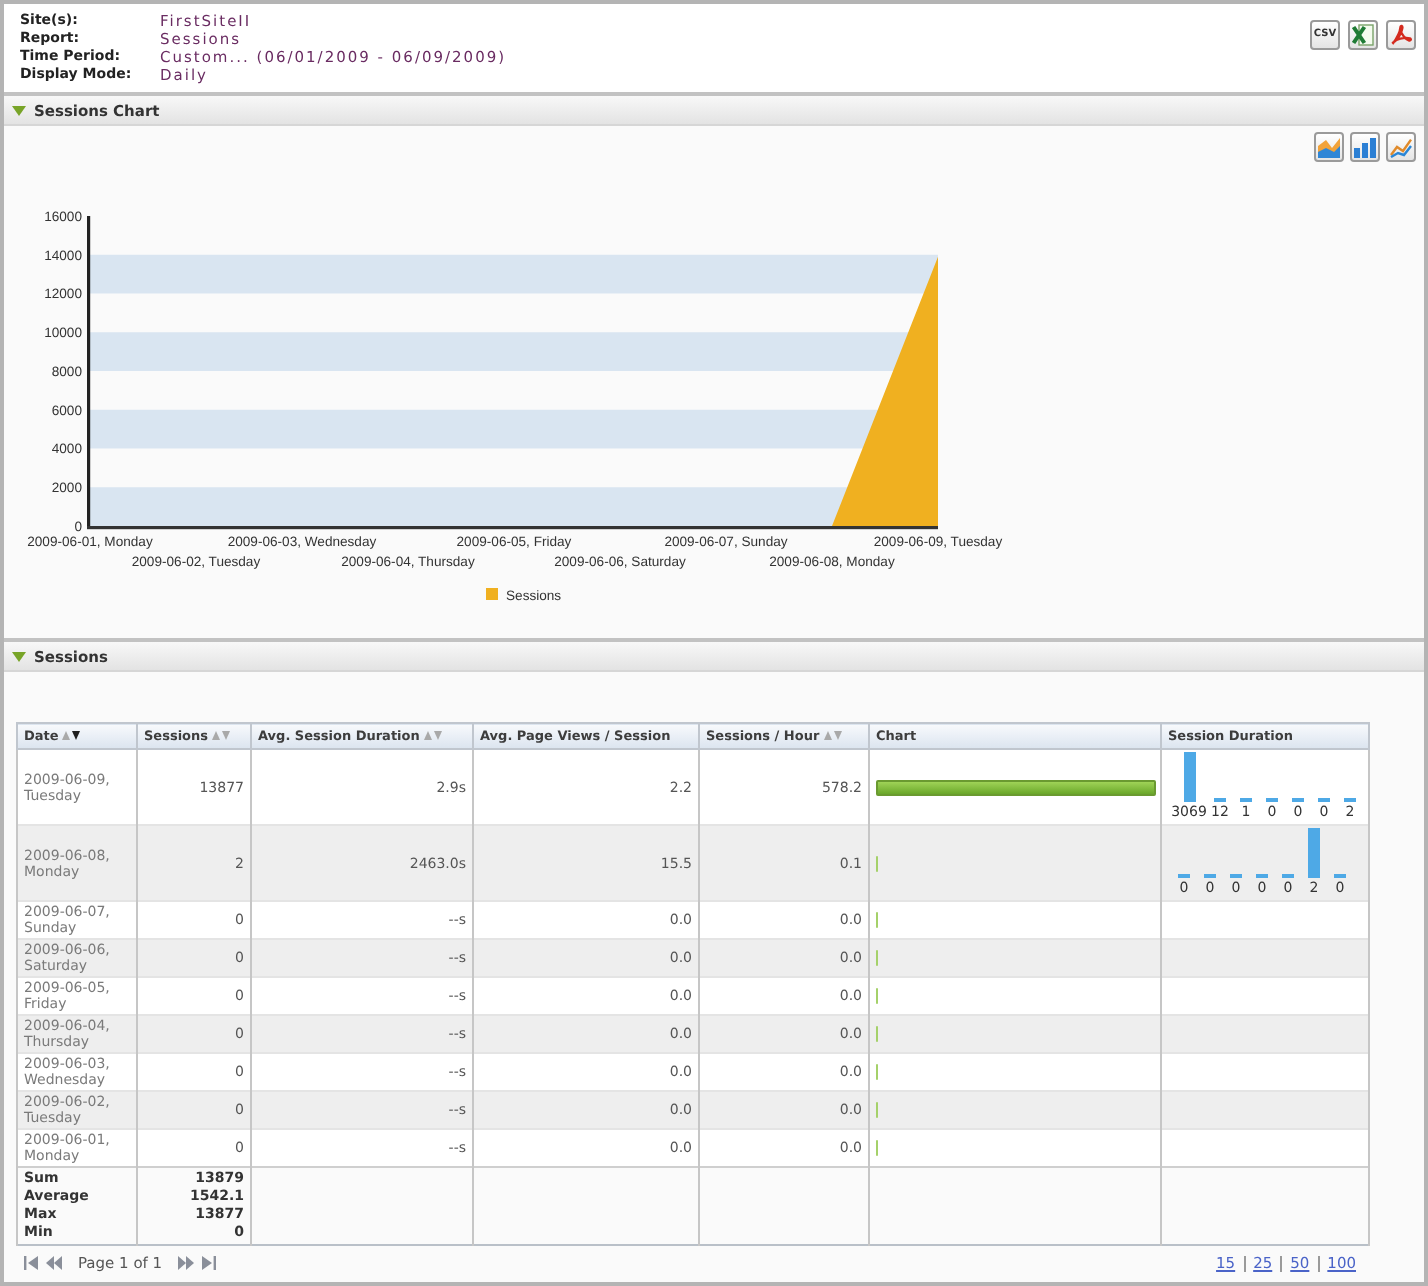  What do you see at coordinates (31, 1263) in the screenshot?
I see `first-page-icon` at bounding box center [31, 1263].